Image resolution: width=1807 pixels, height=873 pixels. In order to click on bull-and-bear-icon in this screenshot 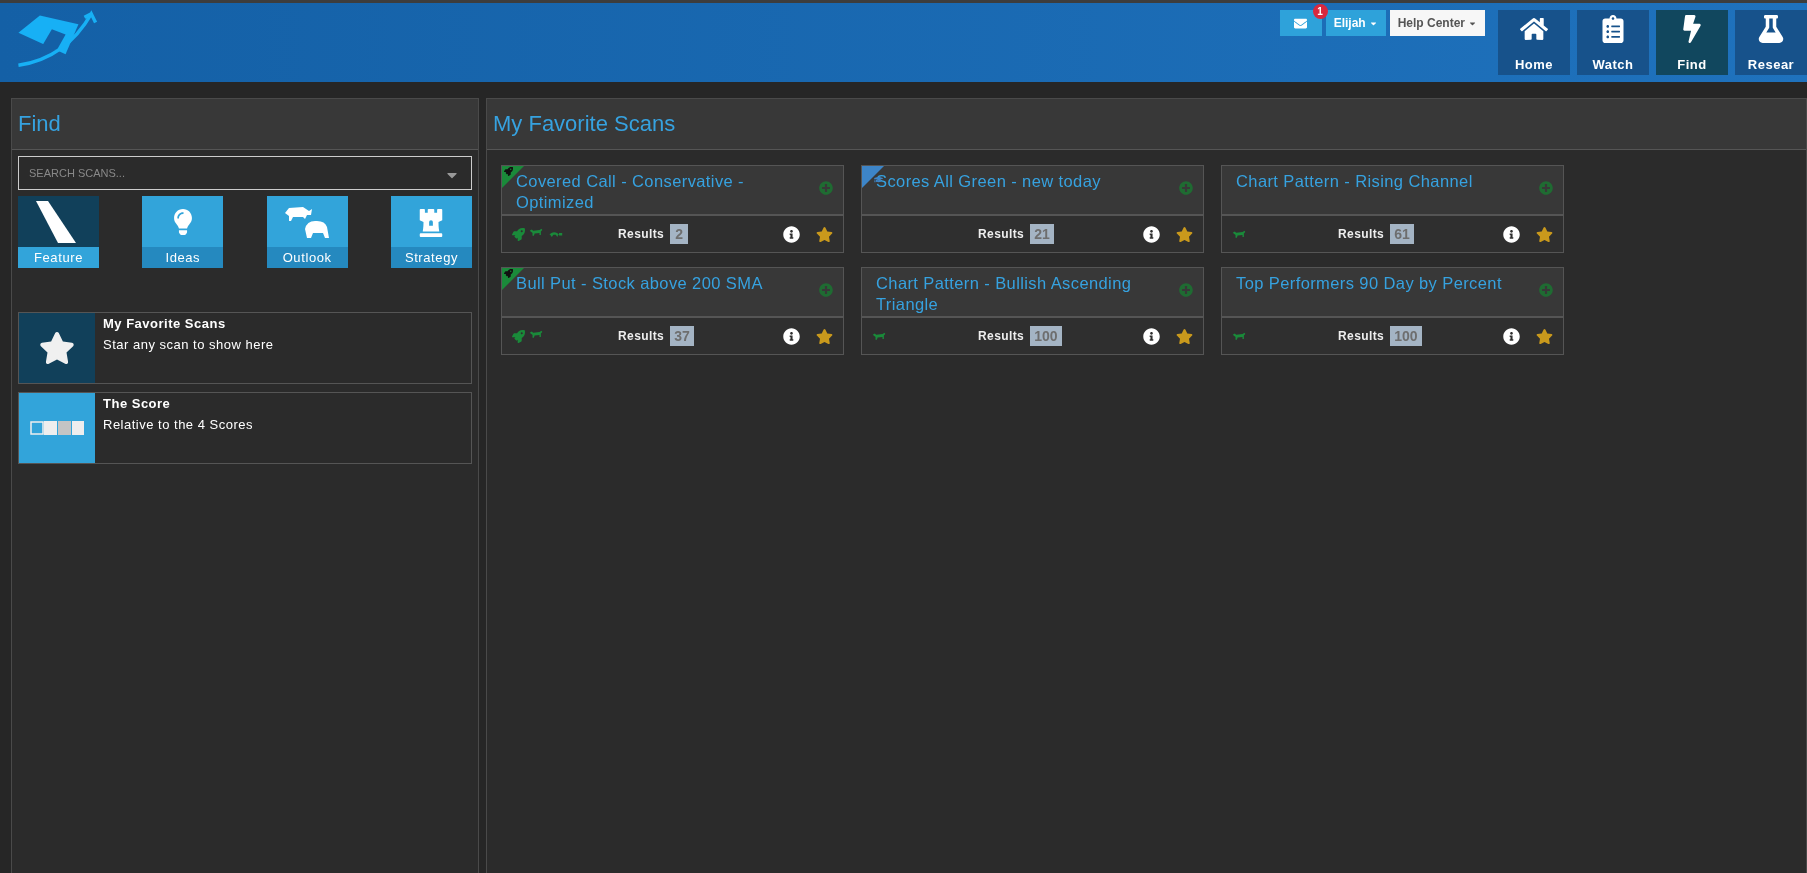, I will do `click(307, 221)`.